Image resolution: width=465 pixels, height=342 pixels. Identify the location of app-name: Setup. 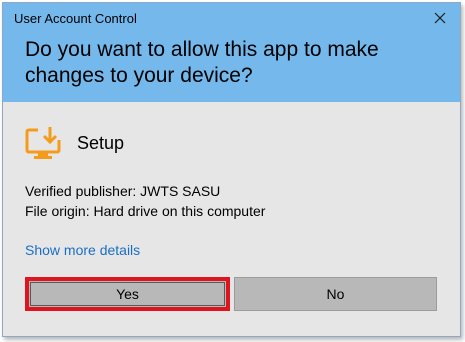
(101, 142).